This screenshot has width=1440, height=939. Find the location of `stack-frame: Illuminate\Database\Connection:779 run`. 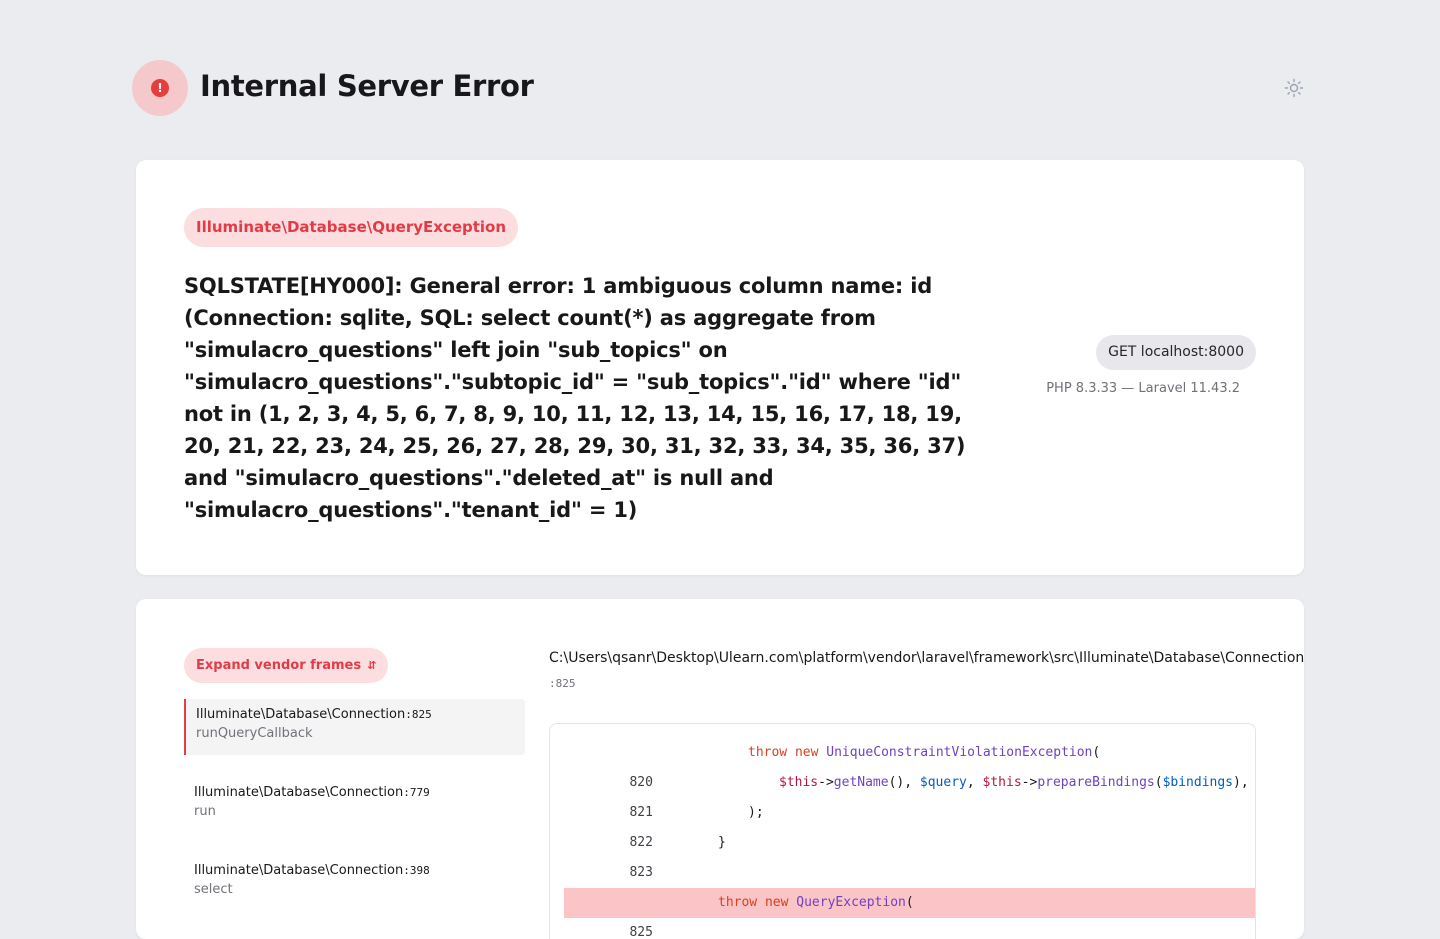

stack-frame: Illuminate\Database\Connection:779 run is located at coordinates (354, 805).